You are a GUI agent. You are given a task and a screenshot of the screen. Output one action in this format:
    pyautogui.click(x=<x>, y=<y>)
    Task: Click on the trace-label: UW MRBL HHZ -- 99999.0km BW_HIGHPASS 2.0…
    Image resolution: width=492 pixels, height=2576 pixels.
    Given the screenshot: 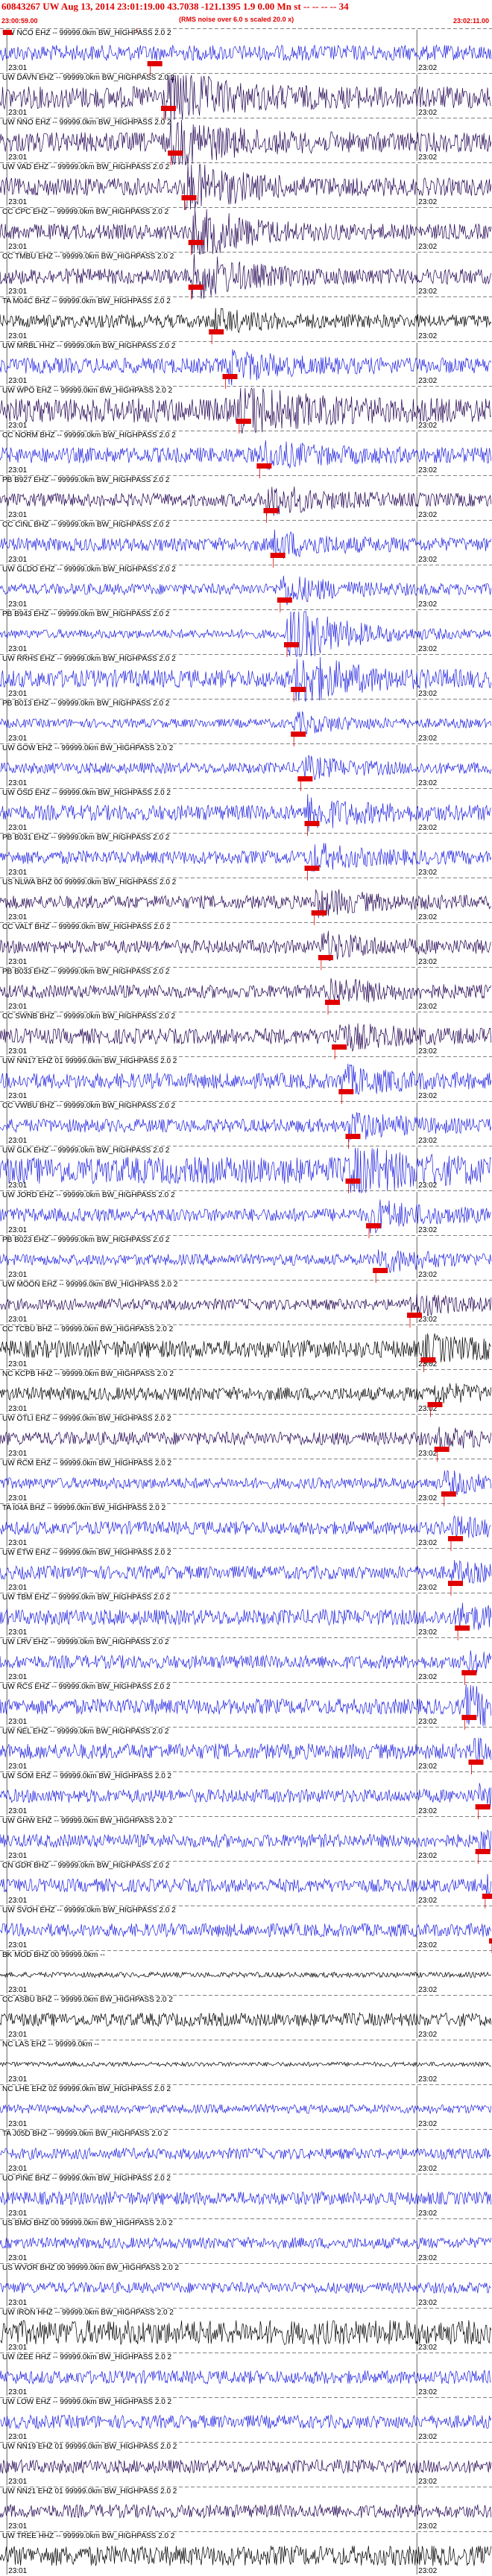 What is the action you would take?
    pyautogui.click(x=89, y=346)
    